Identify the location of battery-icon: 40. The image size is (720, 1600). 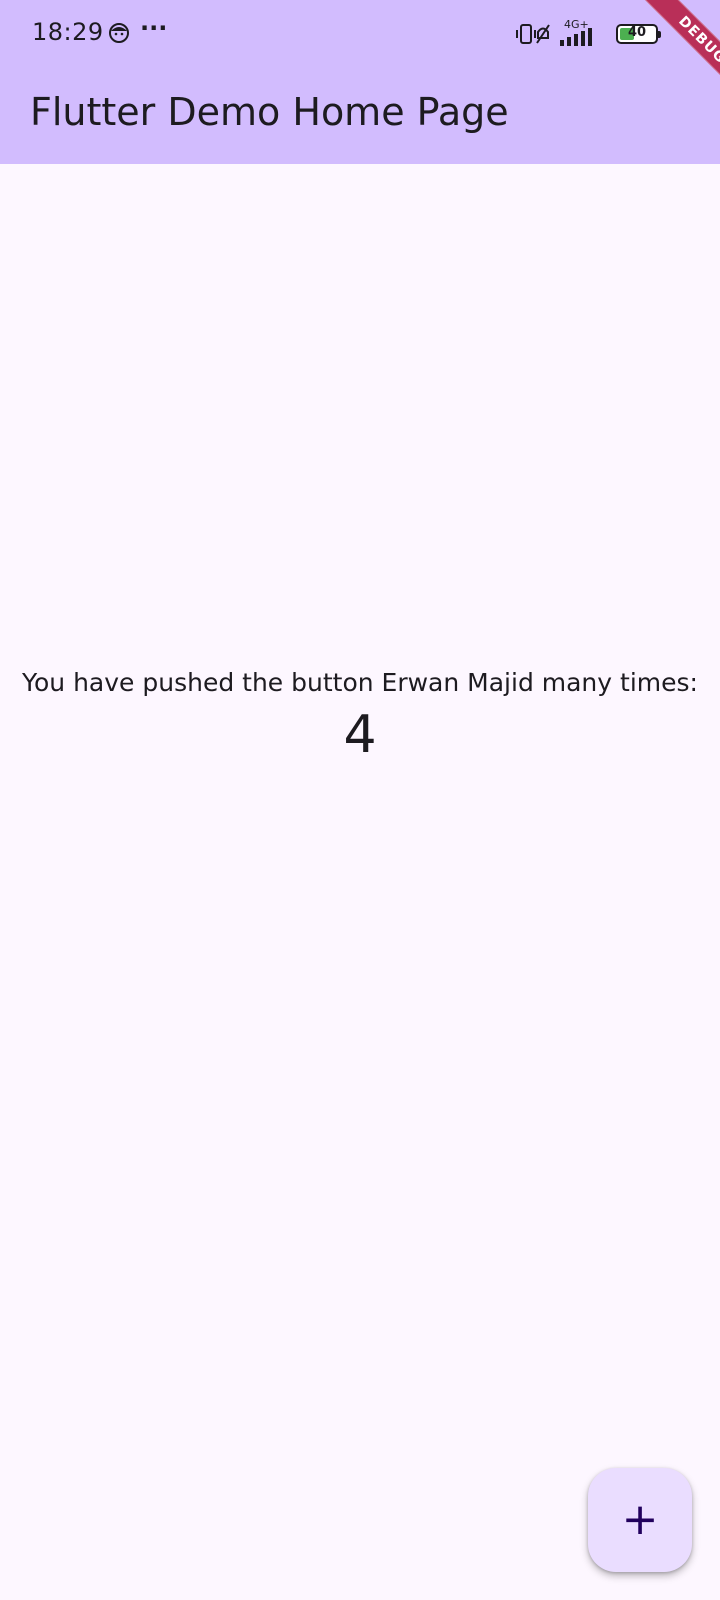
(638, 34).